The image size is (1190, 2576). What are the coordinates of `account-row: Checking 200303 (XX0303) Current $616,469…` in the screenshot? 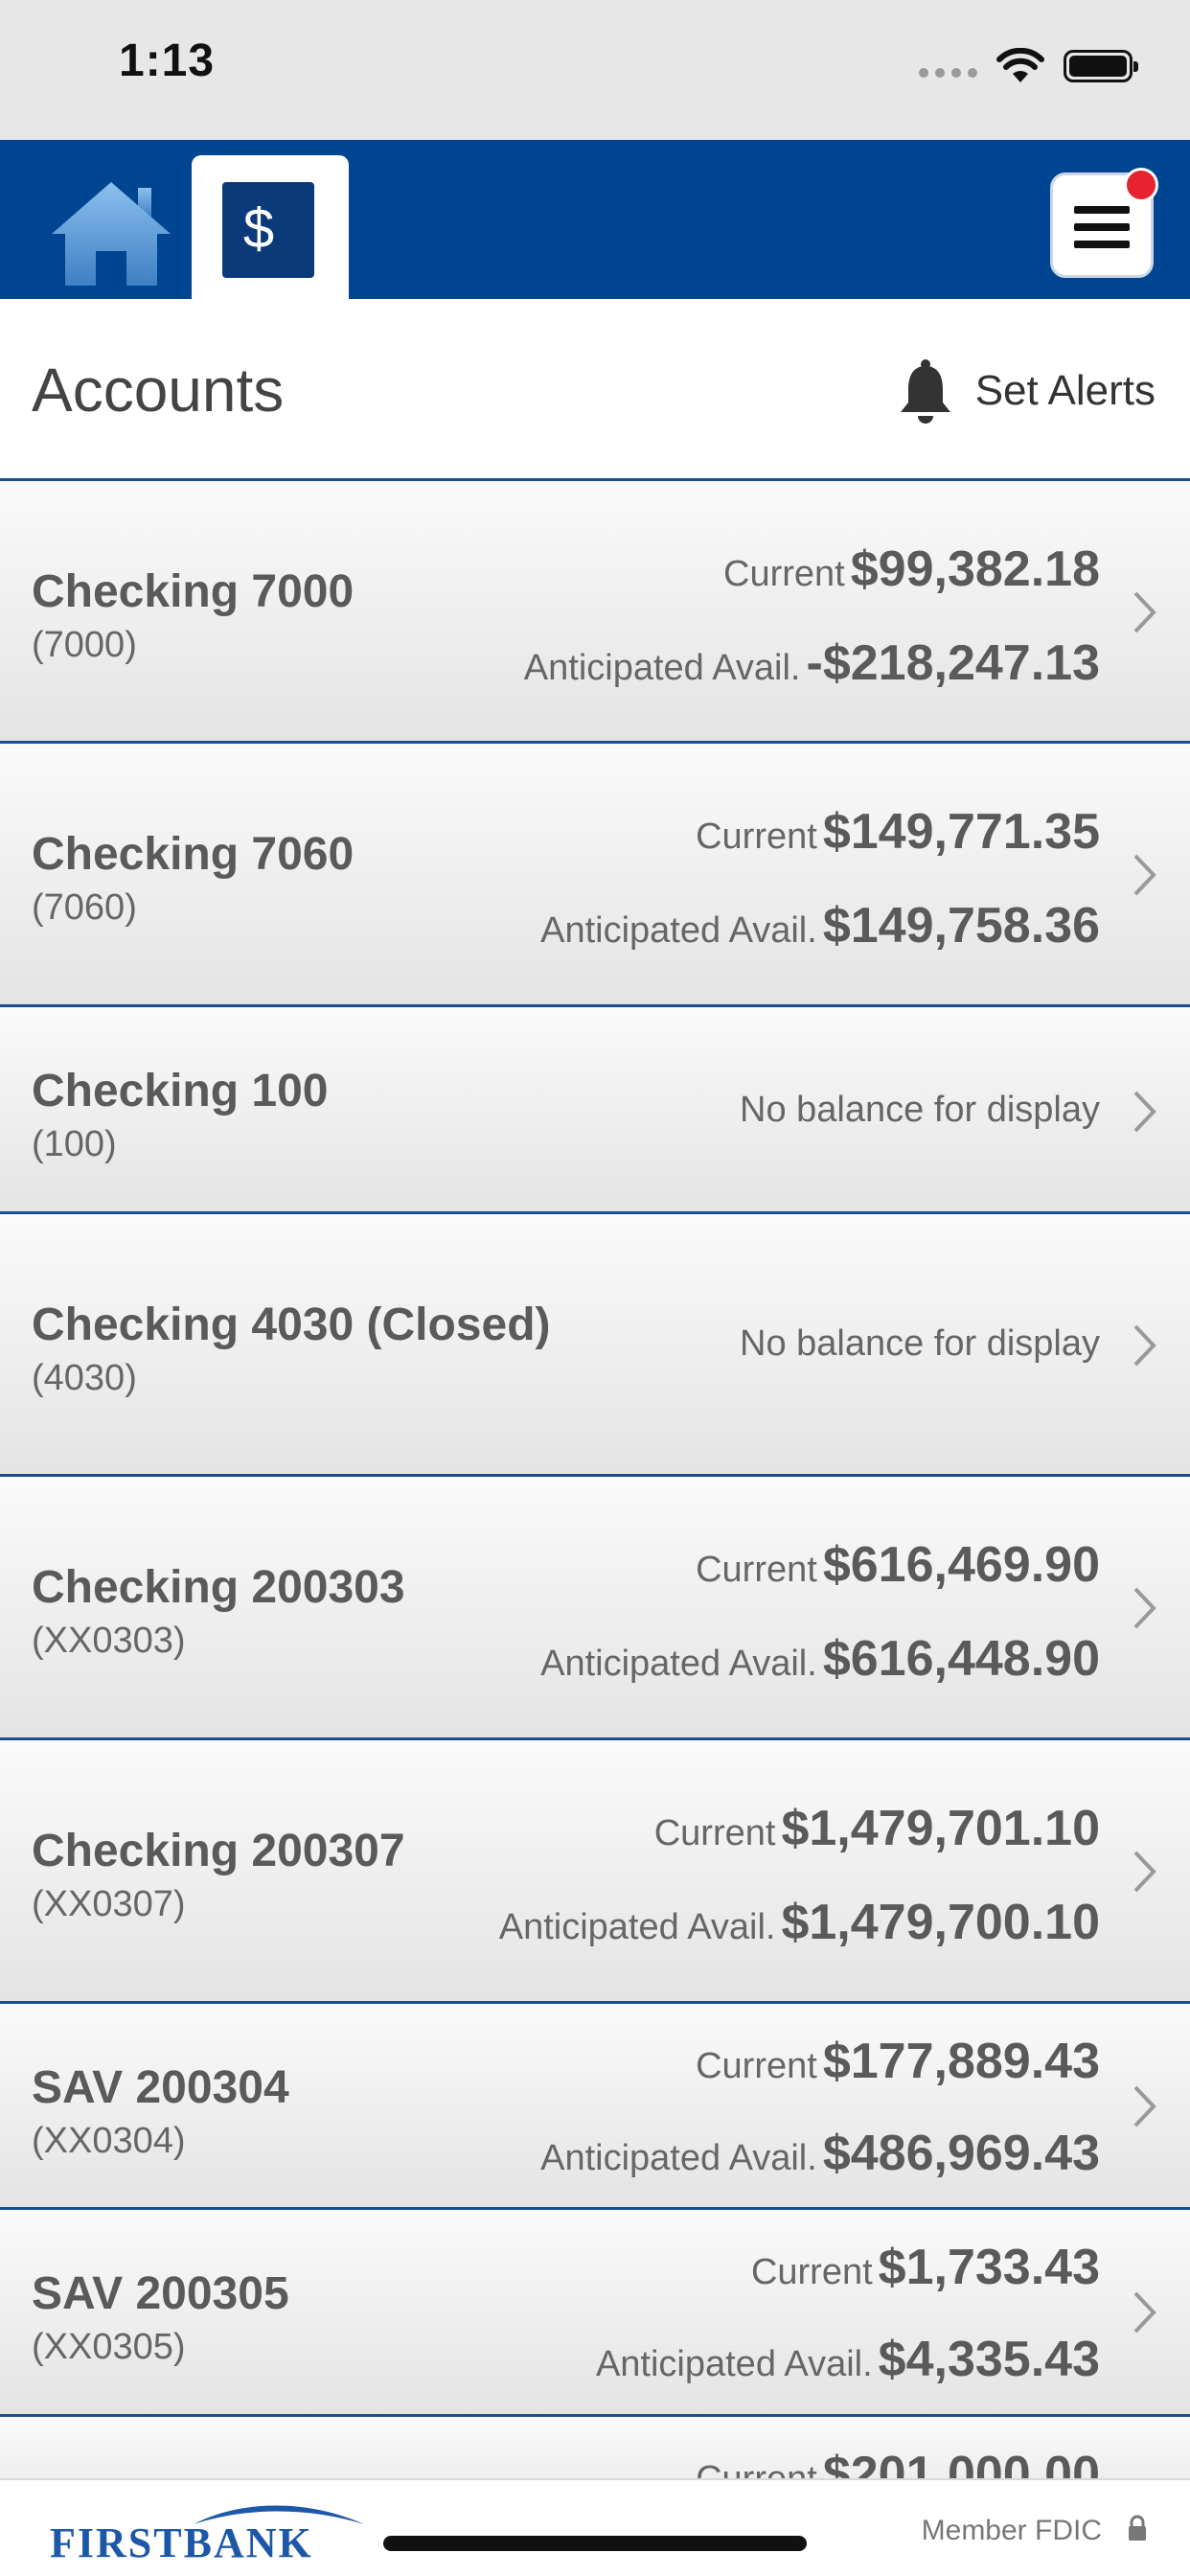 It's located at (595, 1608).